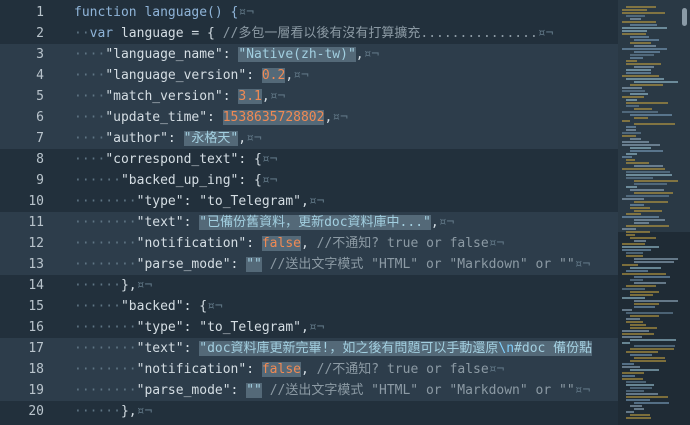 This screenshot has width=690, height=425. Describe the element at coordinates (422, 390) in the screenshot. I see `code-token: //送出文字模式 "HTML" or "Markdown" or ""` at that location.